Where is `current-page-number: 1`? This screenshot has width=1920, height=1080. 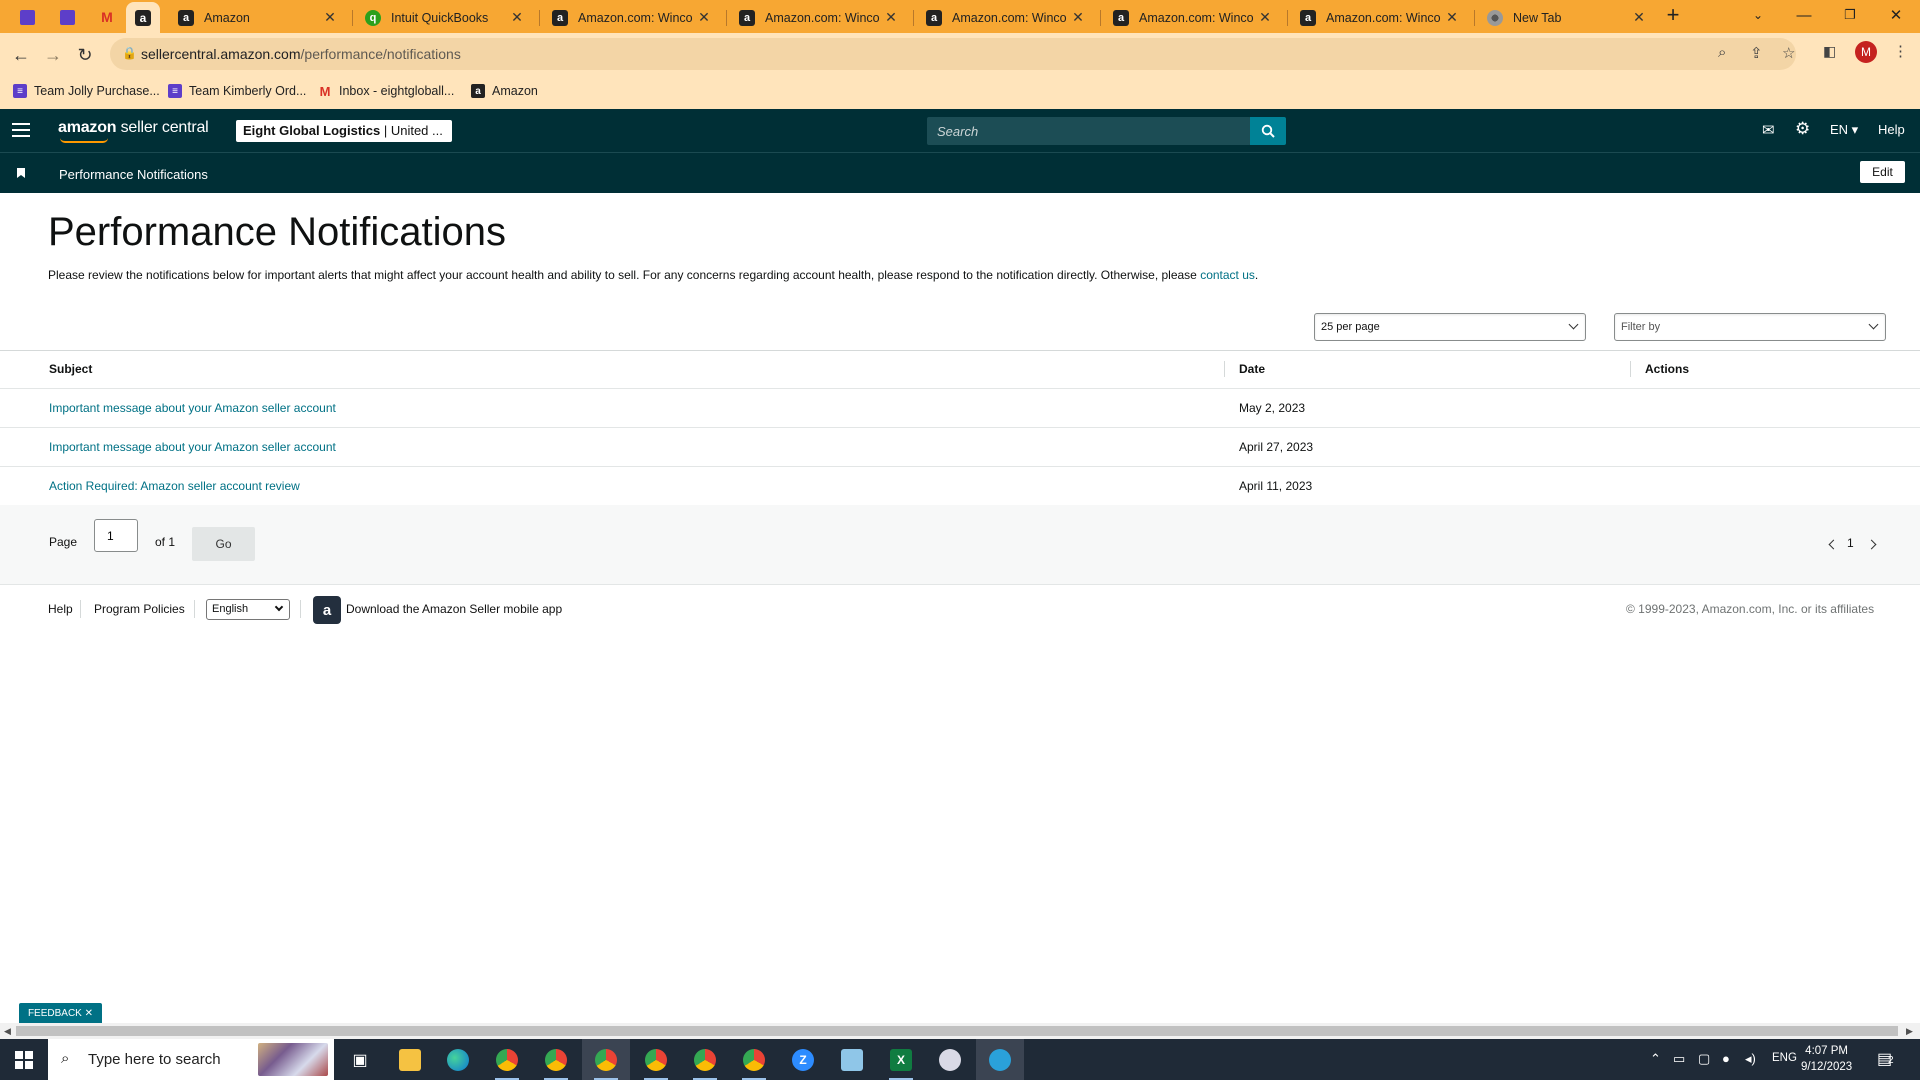 current-page-number: 1 is located at coordinates (1850, 543).